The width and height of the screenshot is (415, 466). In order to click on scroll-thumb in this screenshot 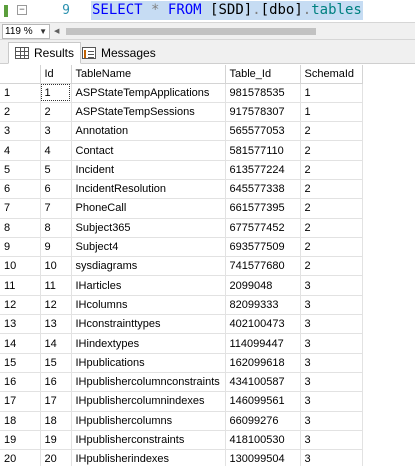, I will do `click(191, 31)`.